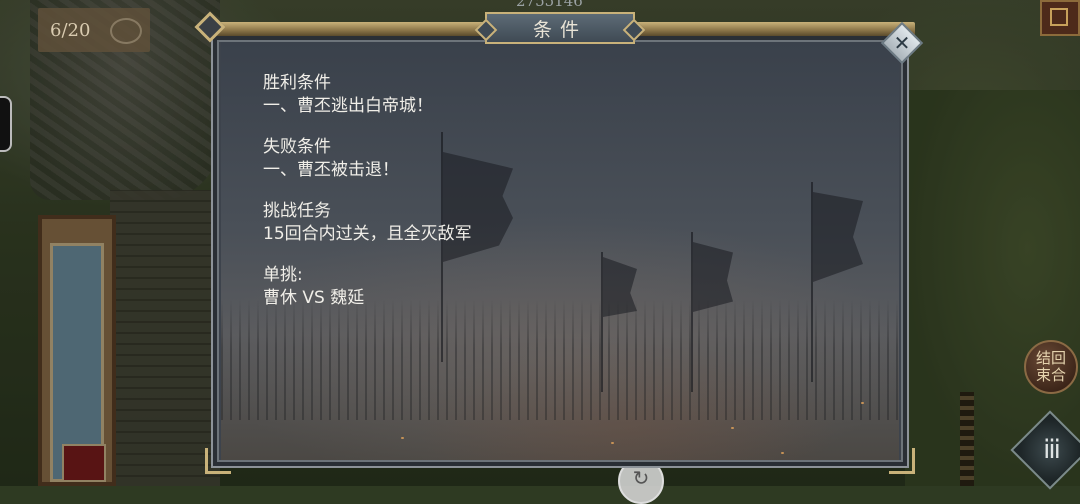  Describe the element at coordinates (348, 106) in the screenshot. I see `condition-line: 一、曹丕逃出白帝城！` at that location.